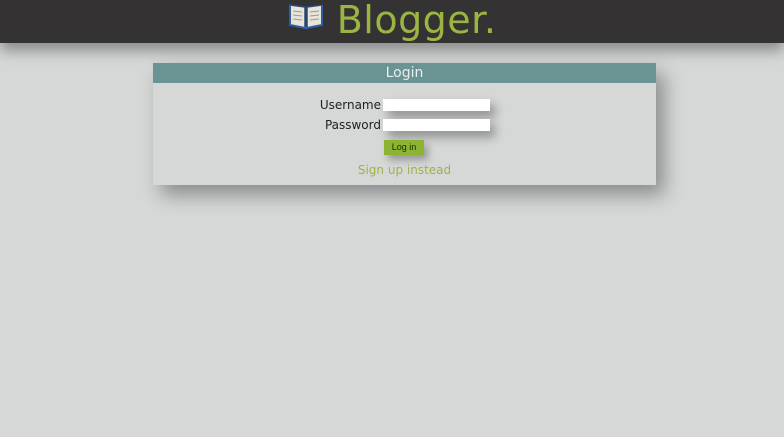 The height and width of the screenshot is (437, 784). I want to click on login-title: Login, so click(404, 73).